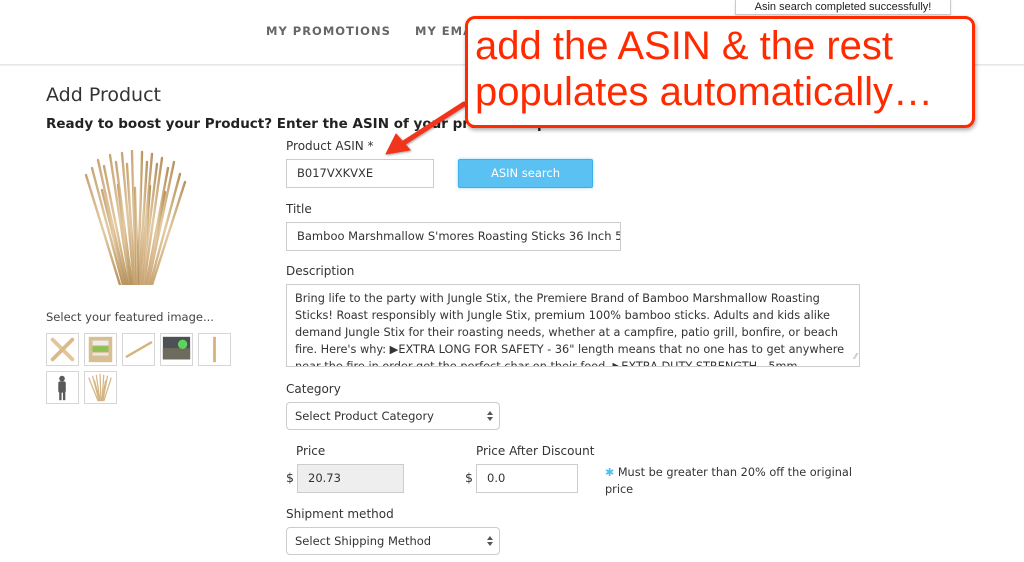 The width and height of the screenshot is (1024, 562). What do you see at coordinates (469, 477) in the screenshot?
I see `discount-currency: $` at bounding box center [469, 477].